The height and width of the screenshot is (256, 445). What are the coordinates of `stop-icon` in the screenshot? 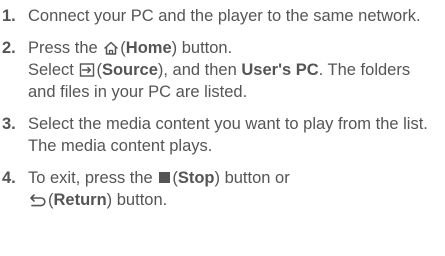 It's located at (165, 177).